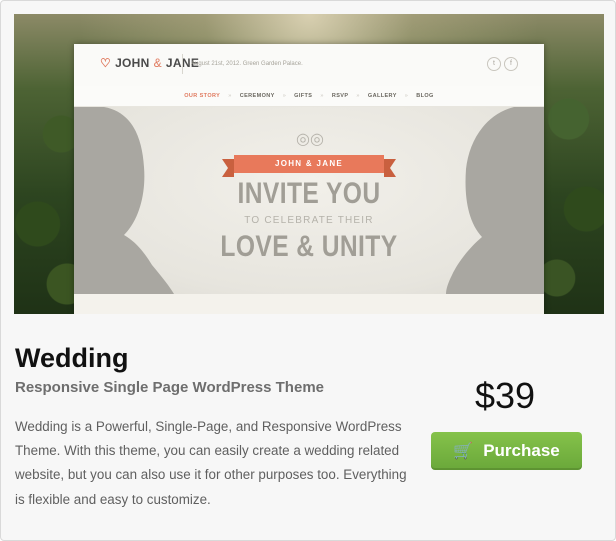 Image resolution: width=616 pixels, height=541 pixels. I want to click on preview-ribbon: JOHN & JANE, so click(309, 166).